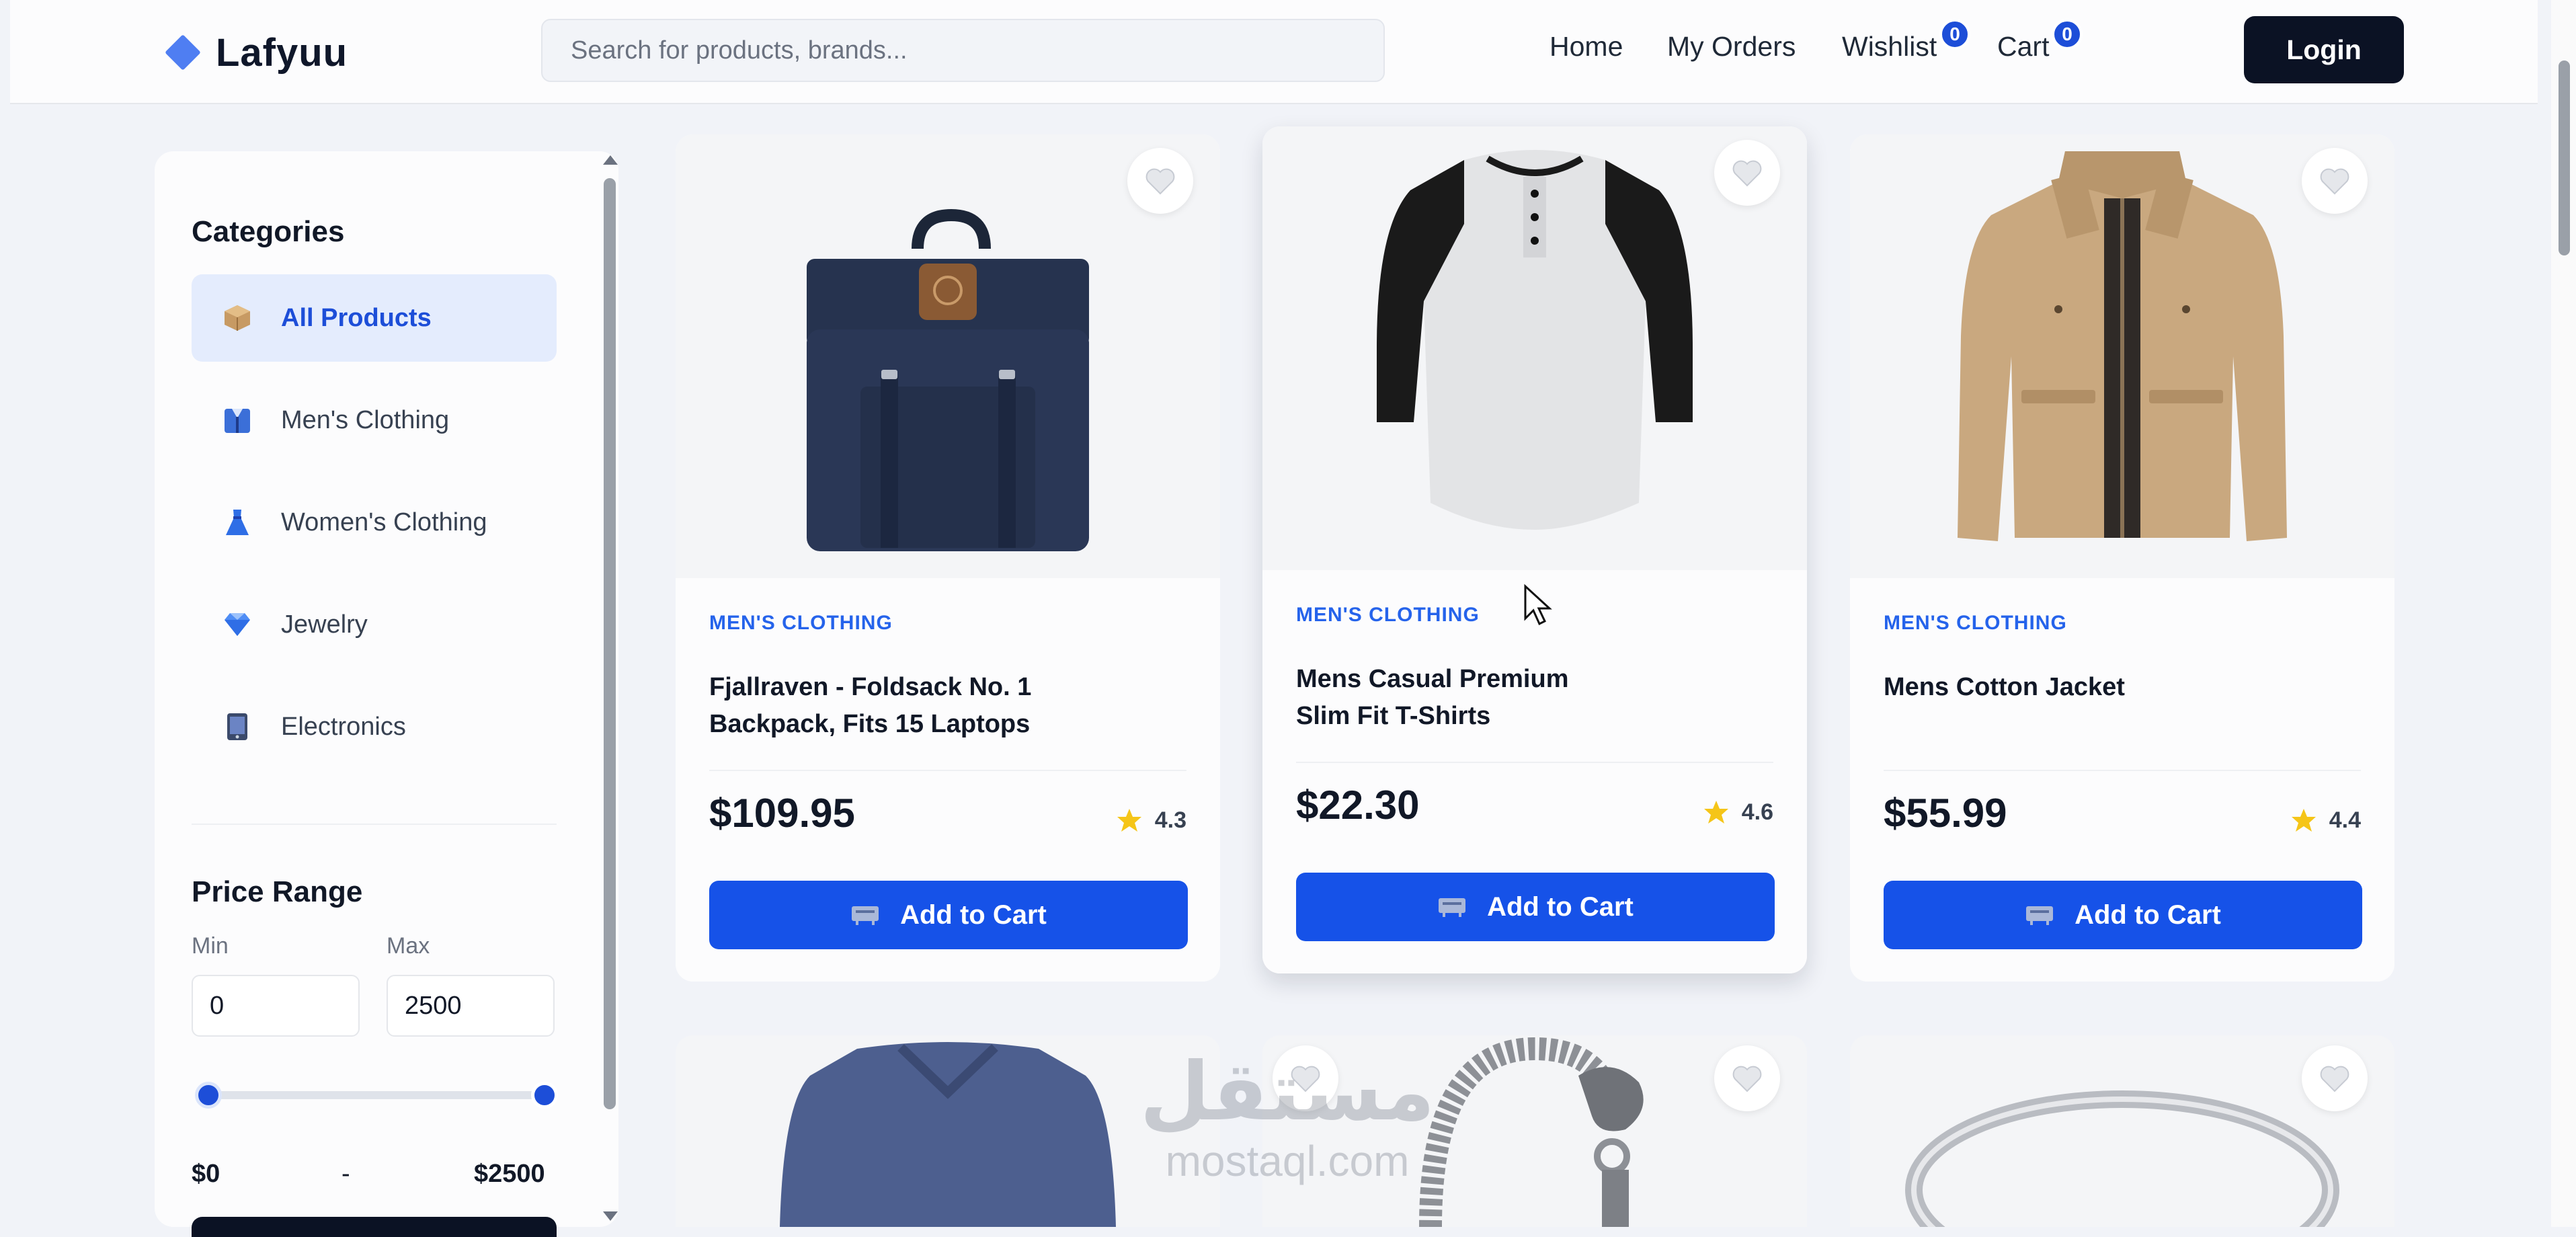  What do you see at coordinates (1757, 812) in the screenshot?
I see `rating-value: 4.6` at bounding box center [1757, 812].